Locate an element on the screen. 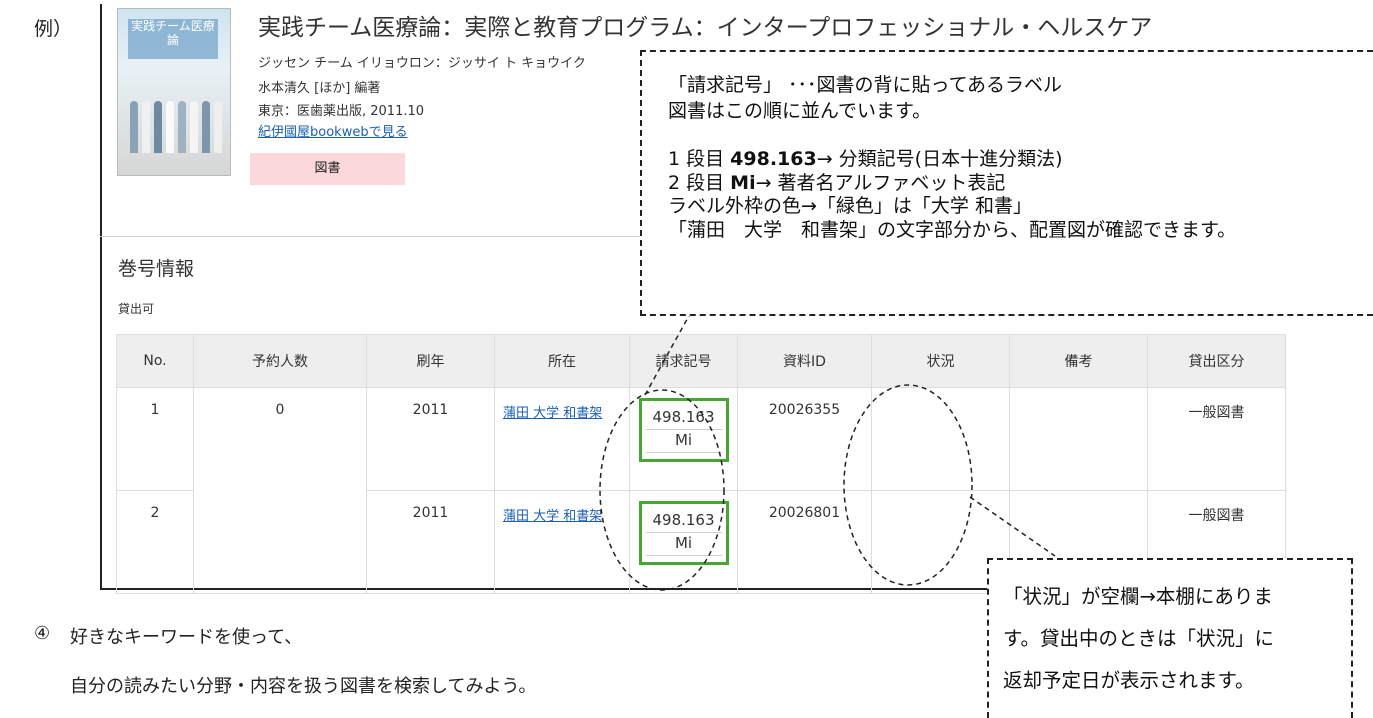 The image size is (1373, 718). callout-line: す。貸出中のときは「状況」に is located at coordinates (1139, 638).